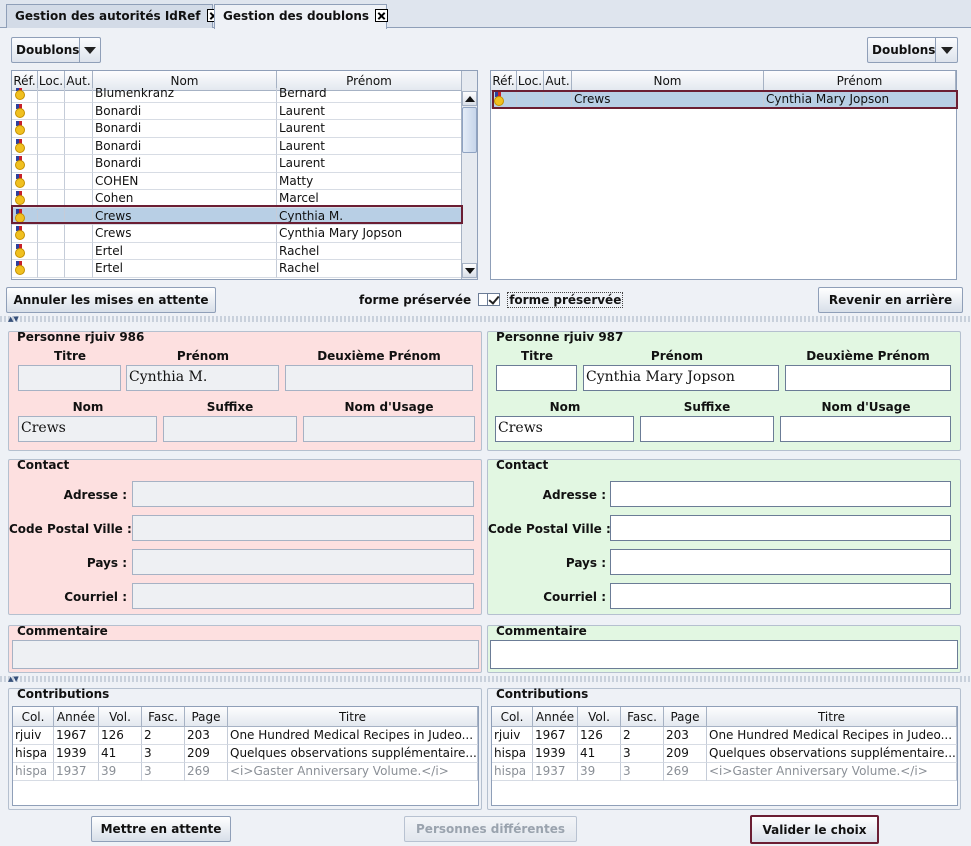  I want to click on code-postal-label: Code Postal Ville :, so click(70, 529).